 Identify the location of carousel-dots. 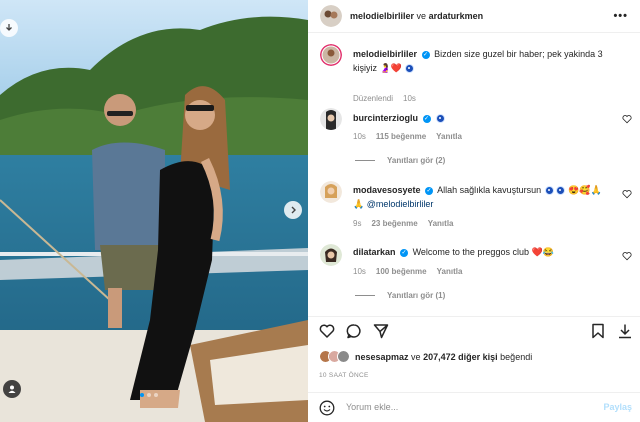
(149, 395).